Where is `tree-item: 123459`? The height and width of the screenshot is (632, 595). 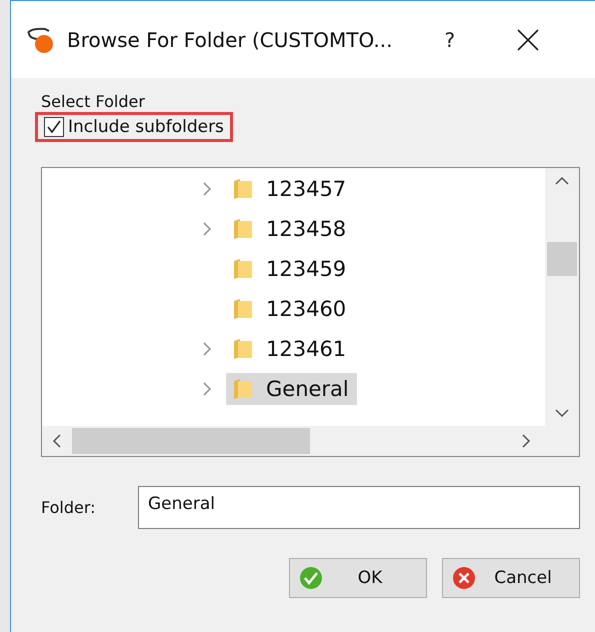
tree-item: 123459 is located at coordinates (290, 269).